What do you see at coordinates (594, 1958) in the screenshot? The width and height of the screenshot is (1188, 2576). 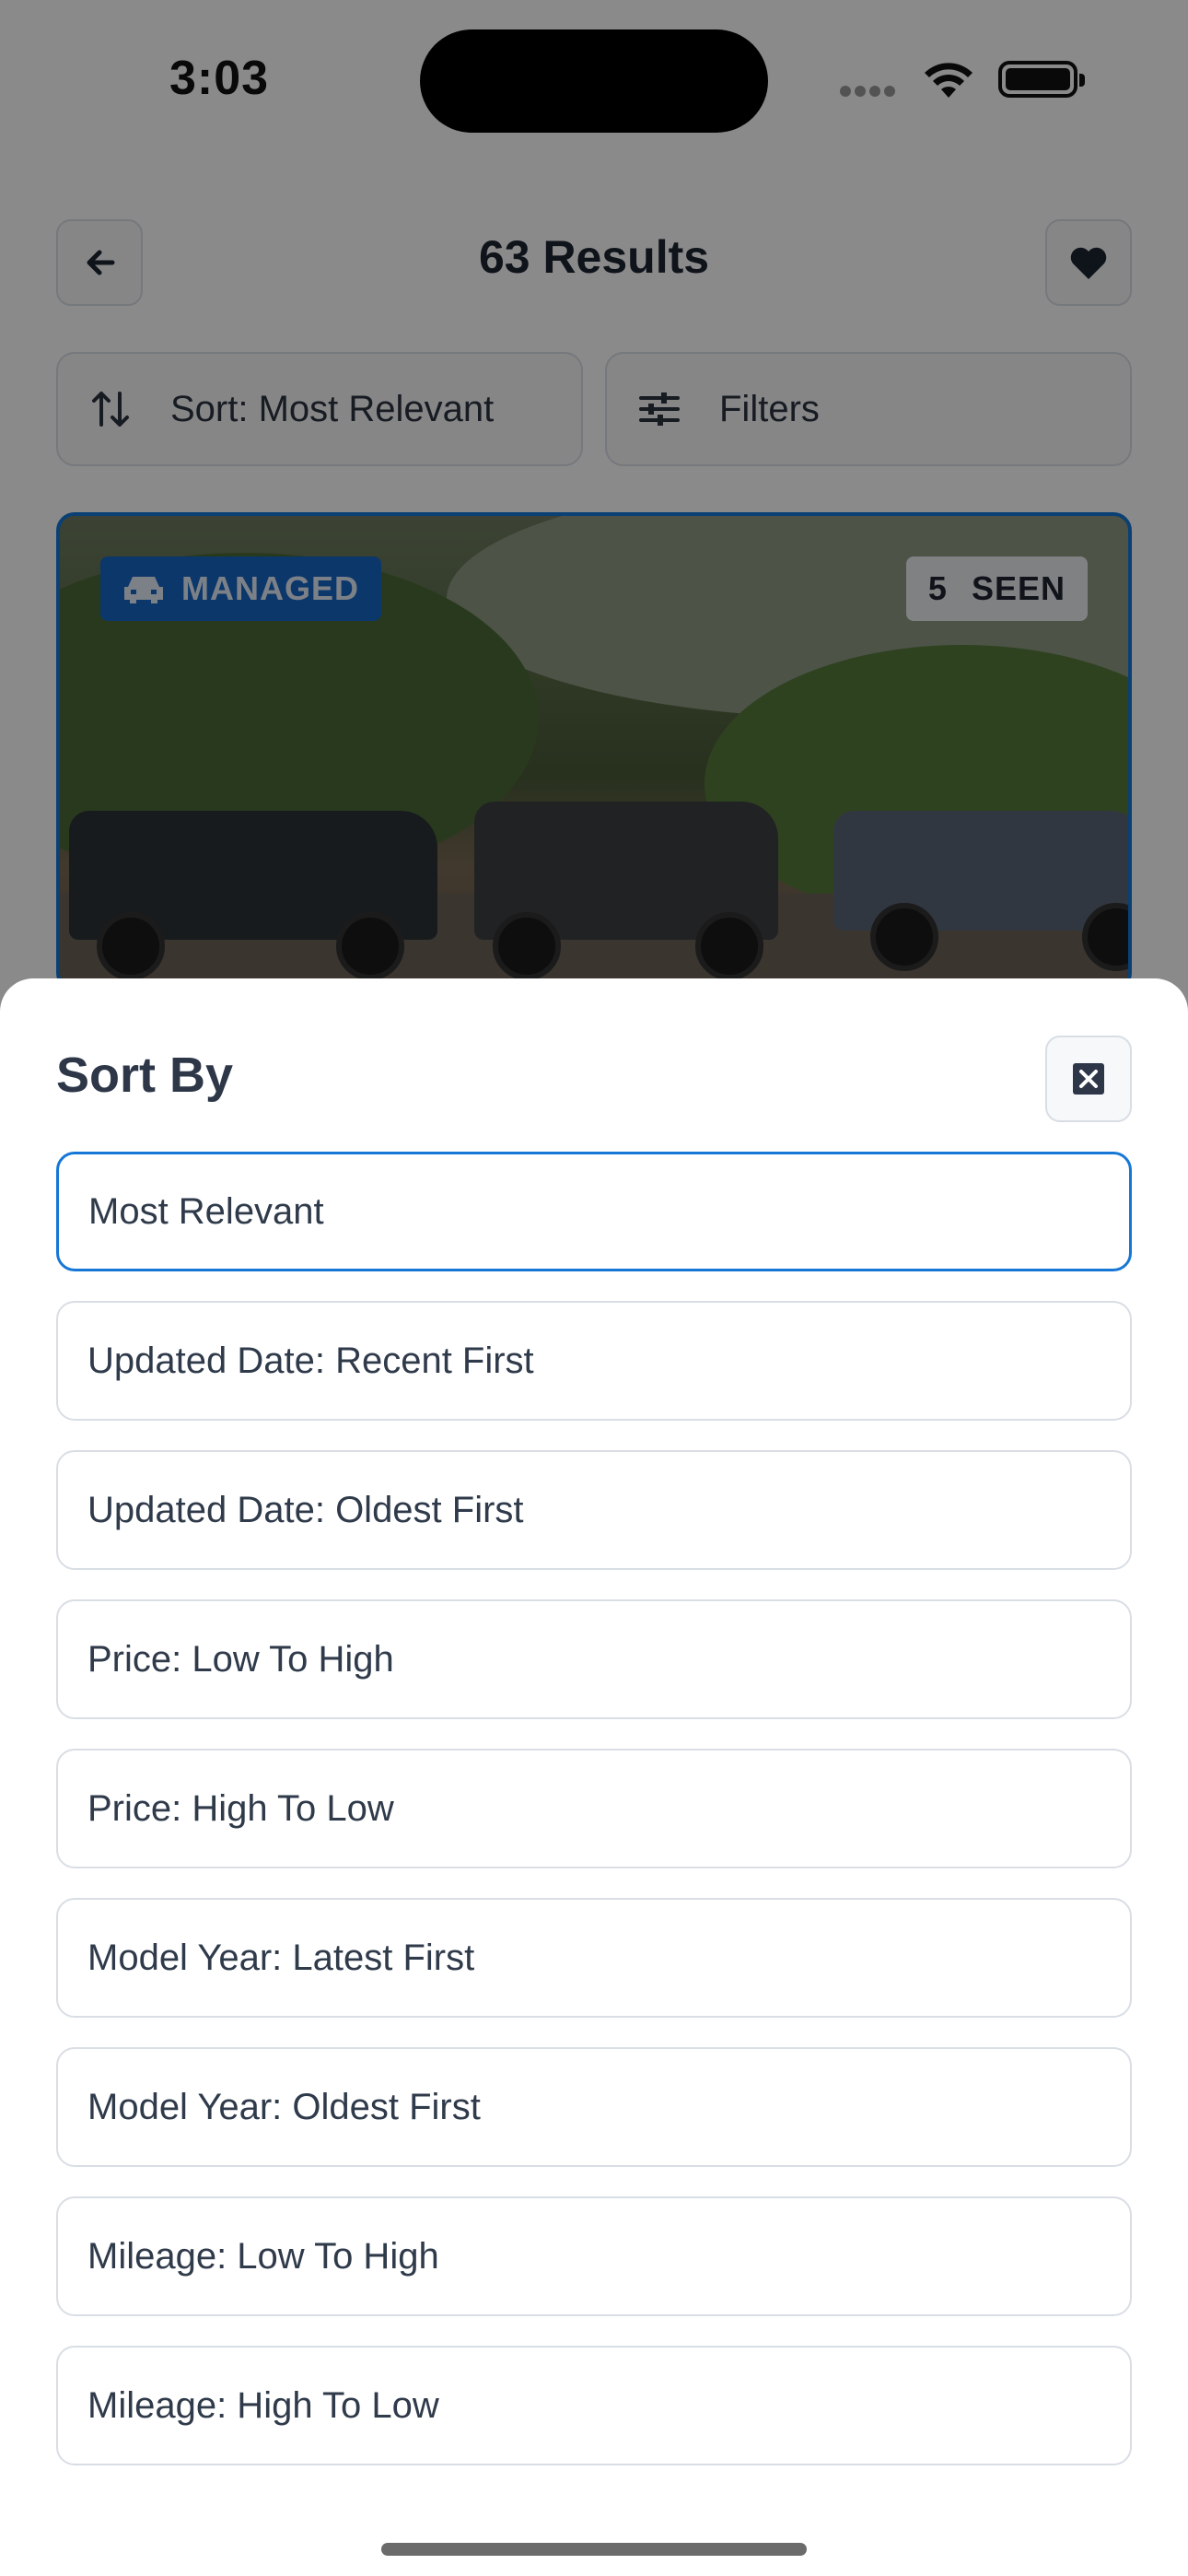 I see `sort-option-year-latest: Model Year: Latest First` at bounding box center [594, 1958].